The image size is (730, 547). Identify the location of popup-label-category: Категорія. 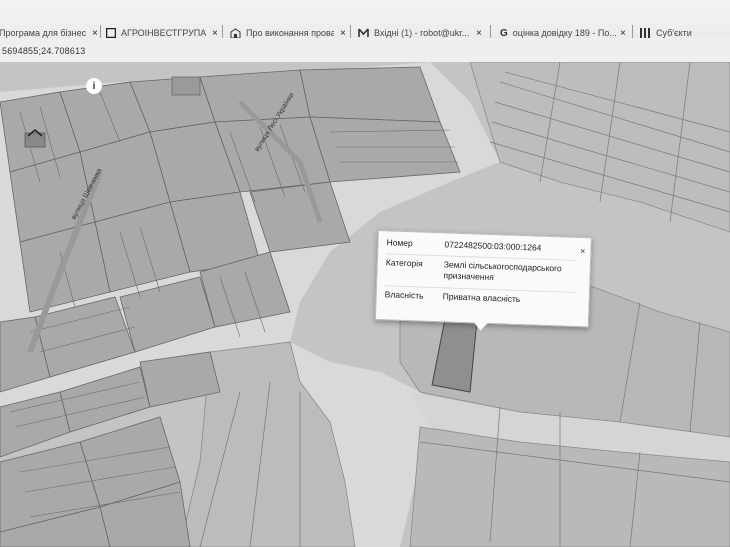
(404, 263).